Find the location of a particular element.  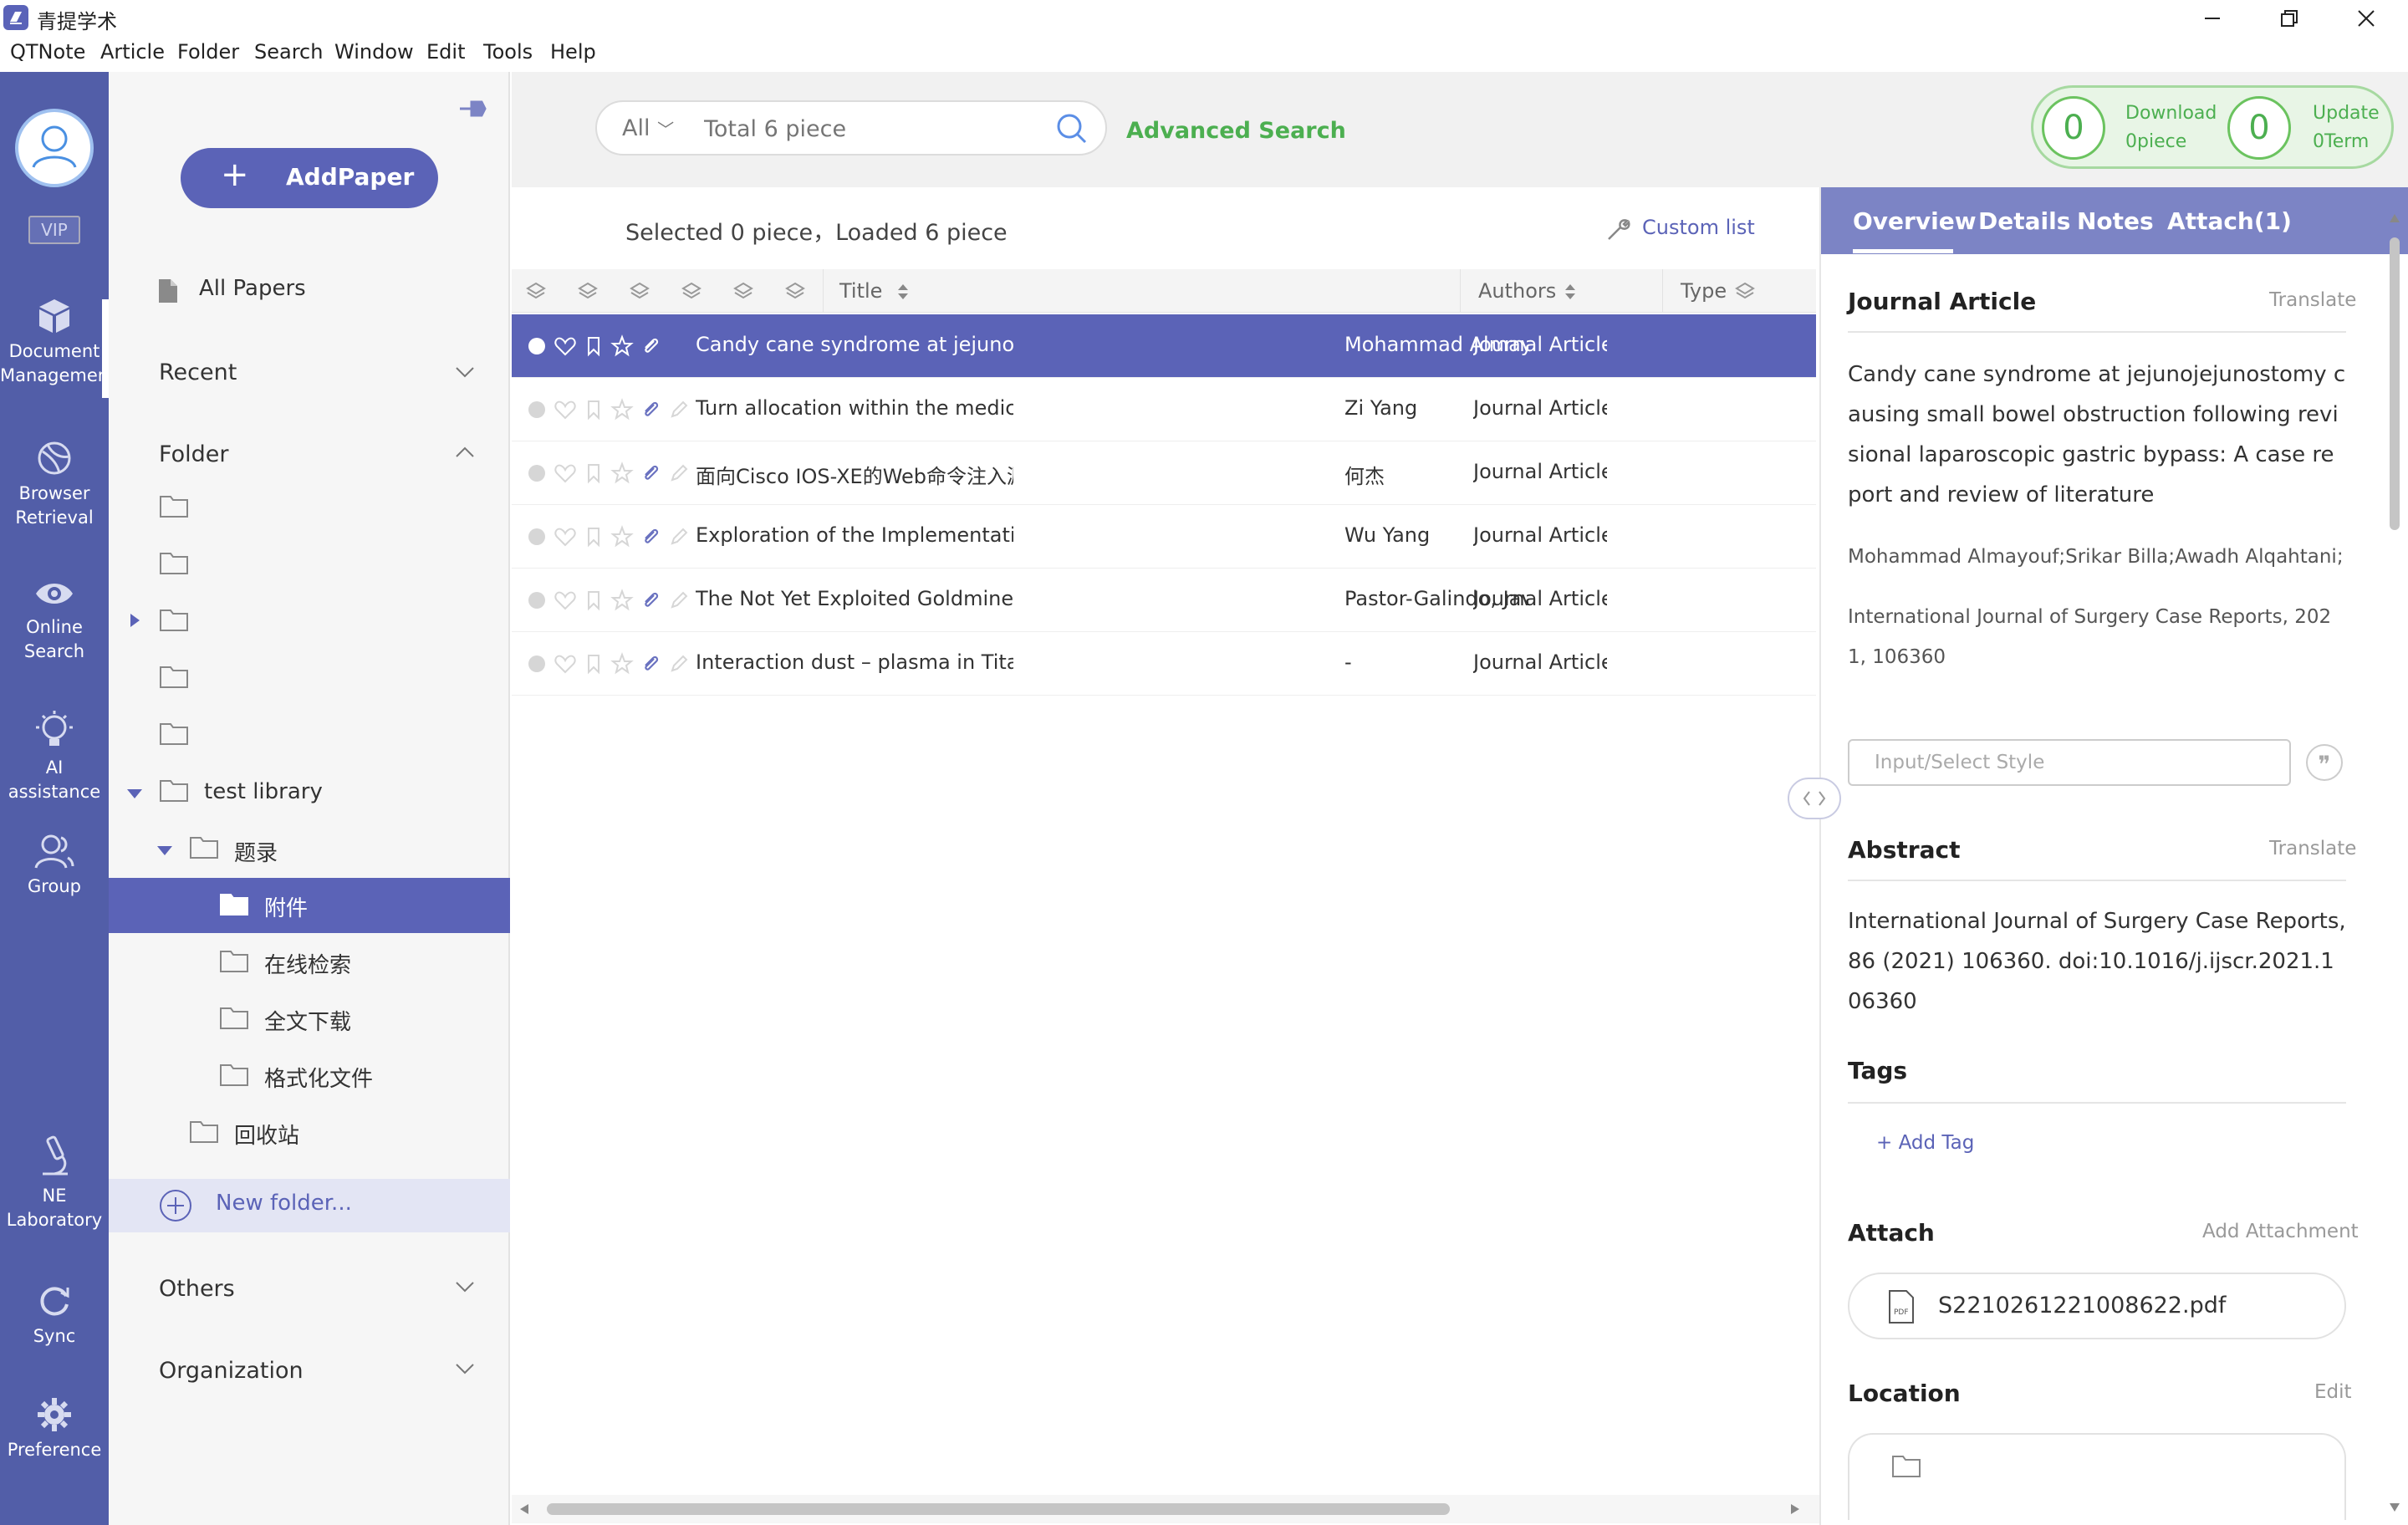

scroll-thumb is located at coordinates (998, 1509).